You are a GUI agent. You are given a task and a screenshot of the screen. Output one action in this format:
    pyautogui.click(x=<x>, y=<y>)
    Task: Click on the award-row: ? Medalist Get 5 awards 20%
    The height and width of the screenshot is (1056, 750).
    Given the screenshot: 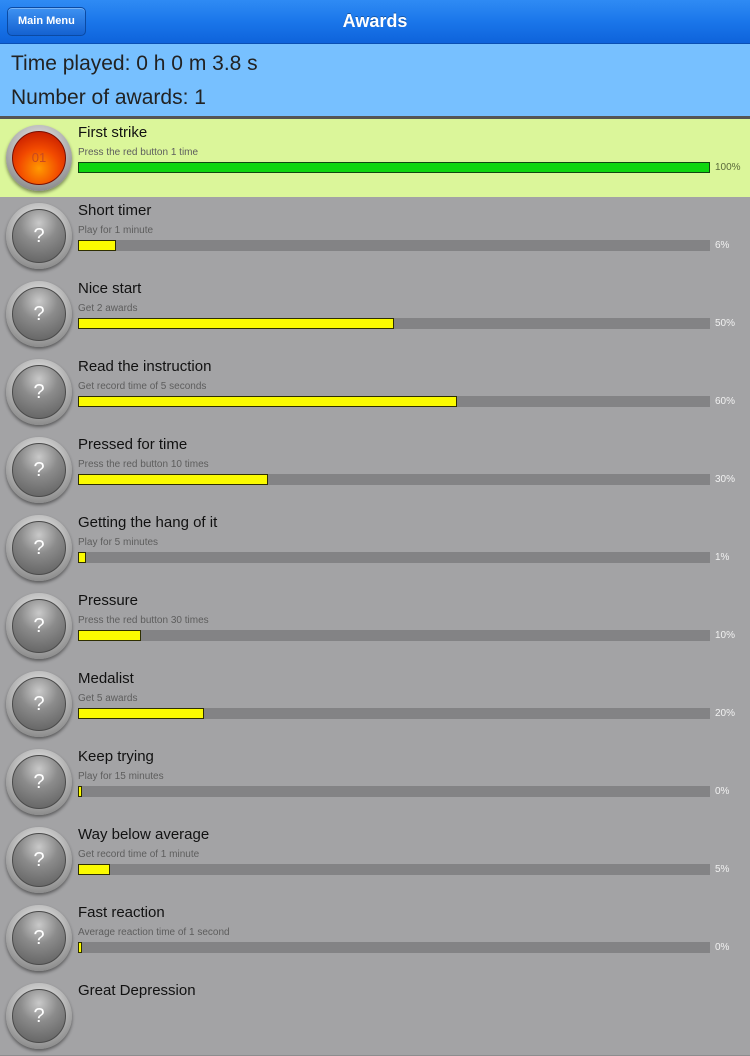 What is the action you would take?
    pyautogui.click(x=375, y=704)
    